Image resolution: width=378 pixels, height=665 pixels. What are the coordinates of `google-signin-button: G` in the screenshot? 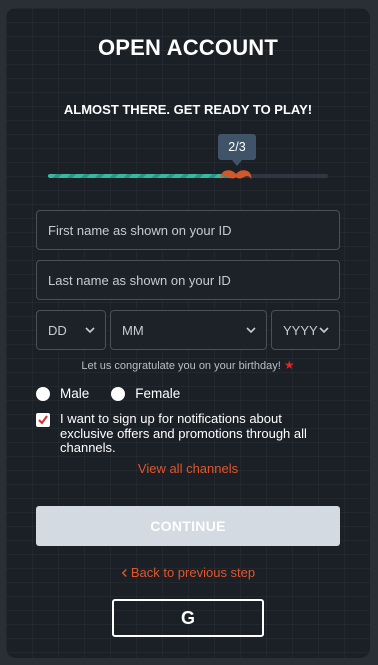 It's located at (188, 618).